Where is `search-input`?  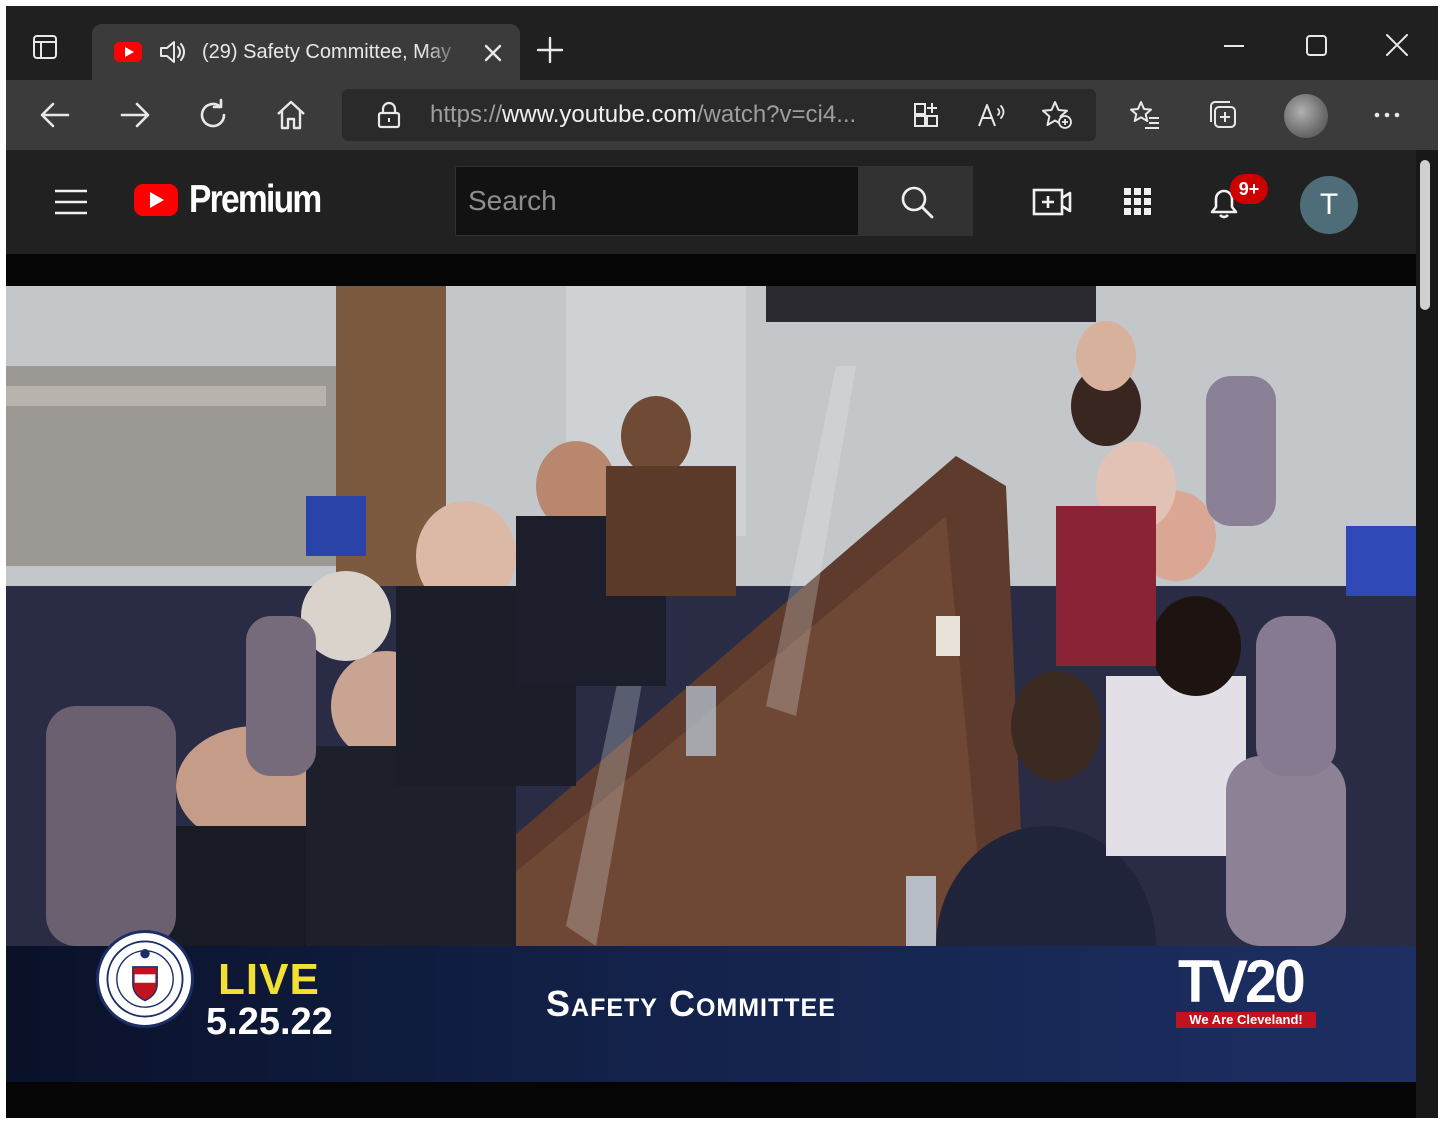
search-input is located at coordinates (657, 201).